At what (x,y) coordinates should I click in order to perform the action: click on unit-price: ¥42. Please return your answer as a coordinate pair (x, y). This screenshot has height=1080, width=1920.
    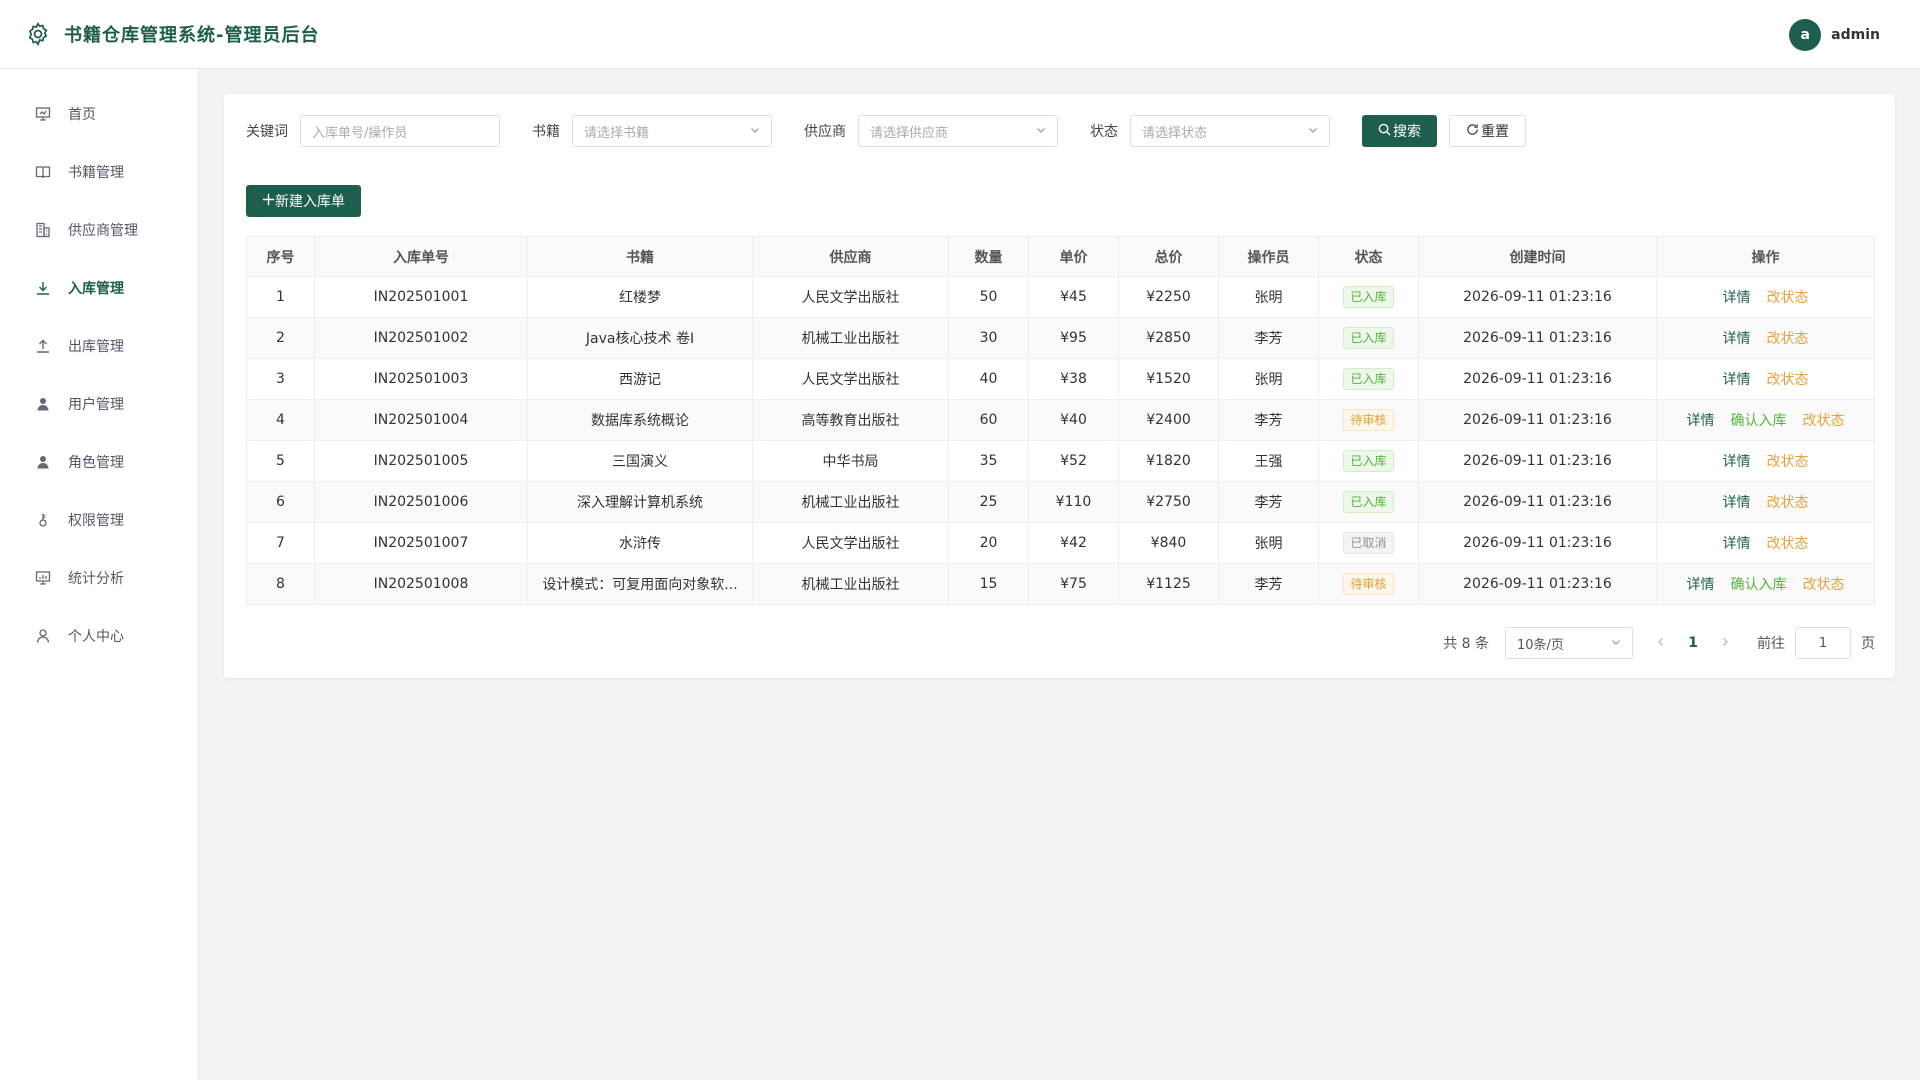
    Looking at the image, I should click on (1073, 543).